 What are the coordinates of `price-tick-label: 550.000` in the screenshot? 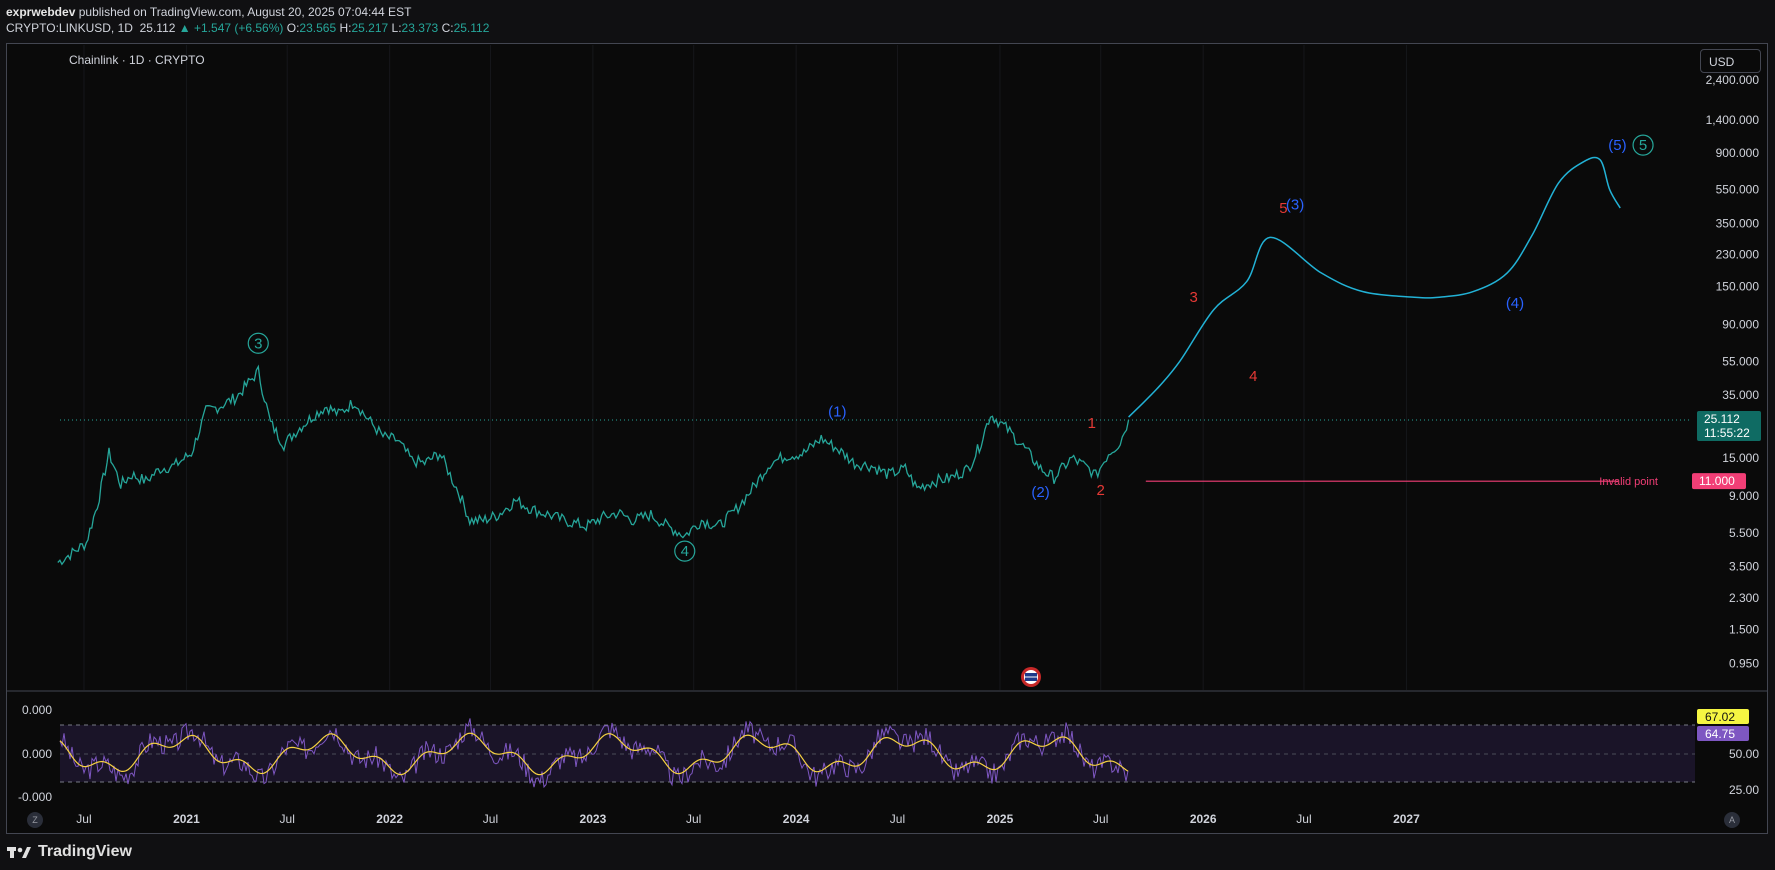 It's located at (1738, 190).